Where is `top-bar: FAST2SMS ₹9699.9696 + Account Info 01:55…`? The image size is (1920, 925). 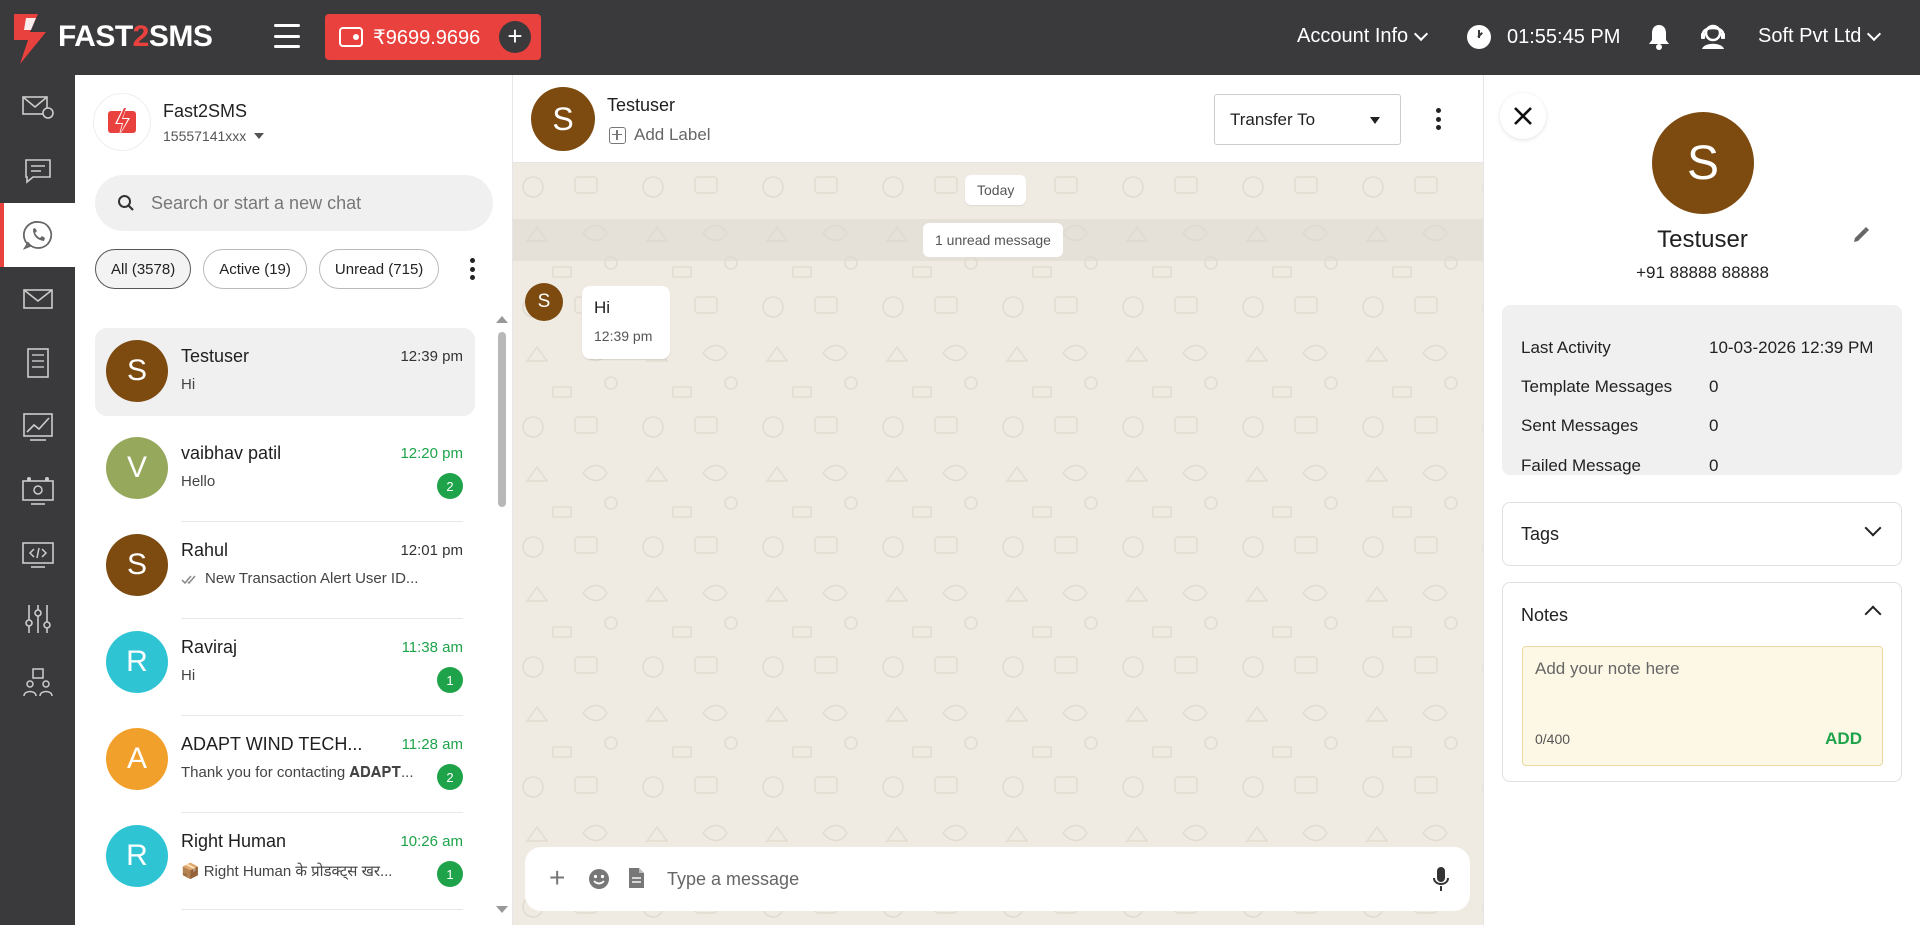
top-bar: FAST2SMS ₹9699.9696 + Account Info 01:55… is located at coordinates (960, 37).